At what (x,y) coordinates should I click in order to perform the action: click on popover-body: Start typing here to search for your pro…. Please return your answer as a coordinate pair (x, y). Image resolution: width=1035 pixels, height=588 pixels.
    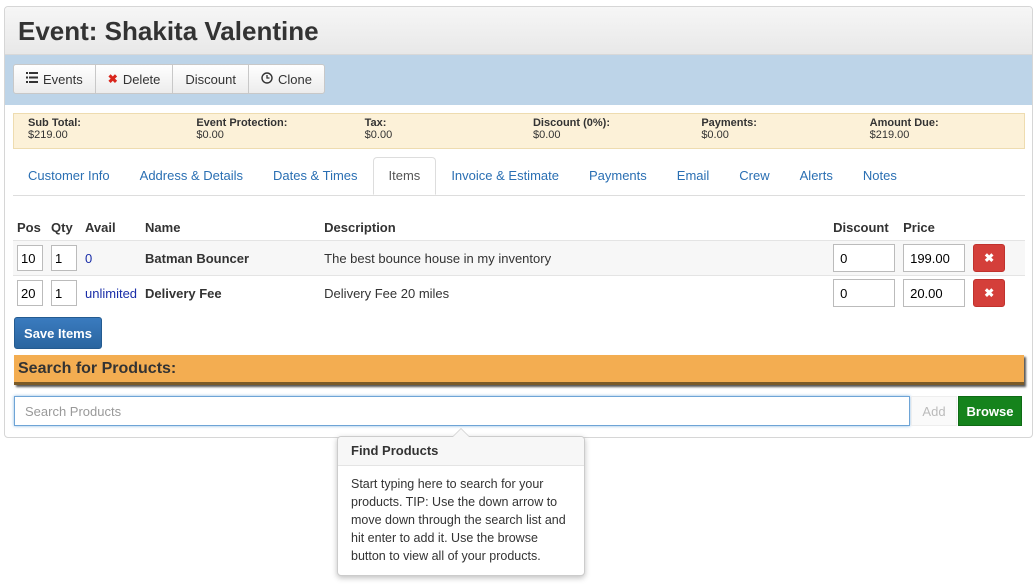
    Looking at the image, I should click on (458, 520).